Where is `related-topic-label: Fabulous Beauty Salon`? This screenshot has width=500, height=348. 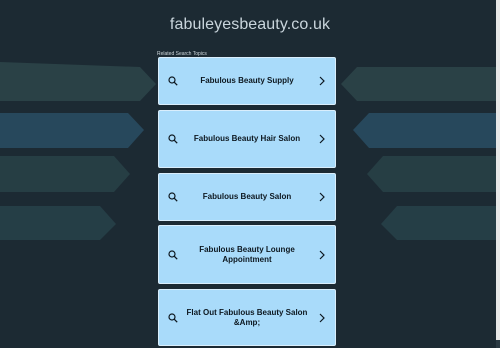 related-topic-label: Fabulous Beauty Salon is located at coordinates (247, 196).